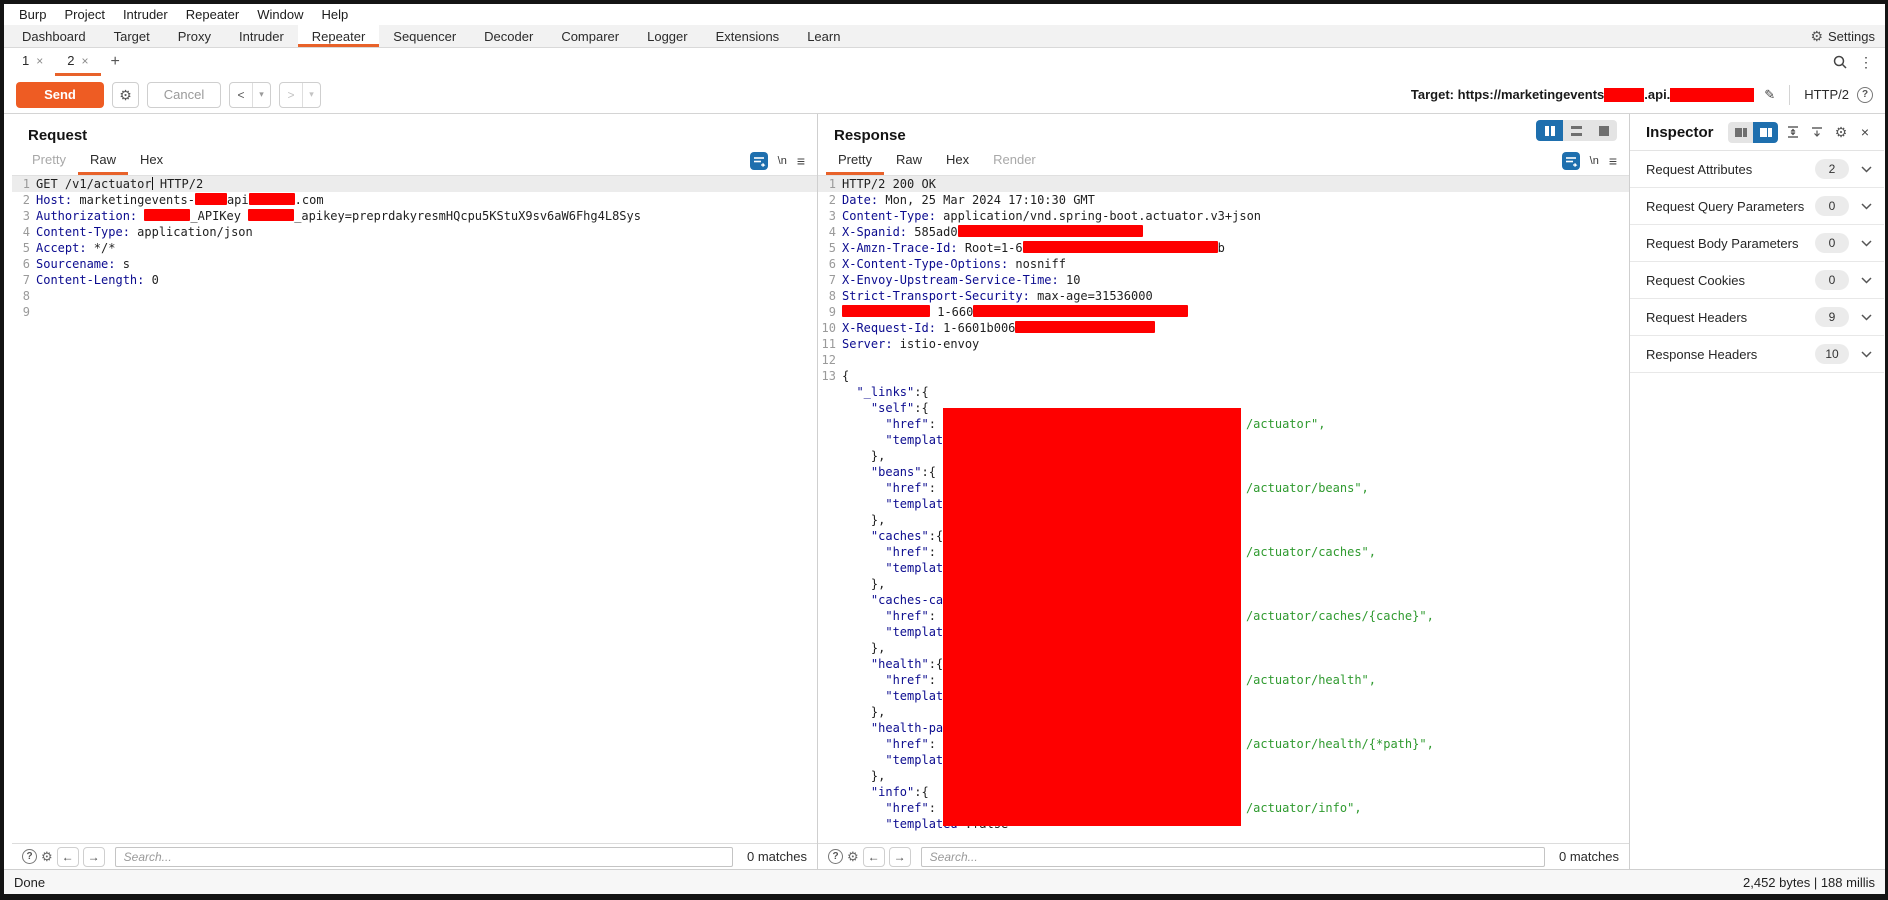  Describe the element at coordinates (855, 160) in the screenshot. I see `response-tab-pretty: Pretty` at that location.